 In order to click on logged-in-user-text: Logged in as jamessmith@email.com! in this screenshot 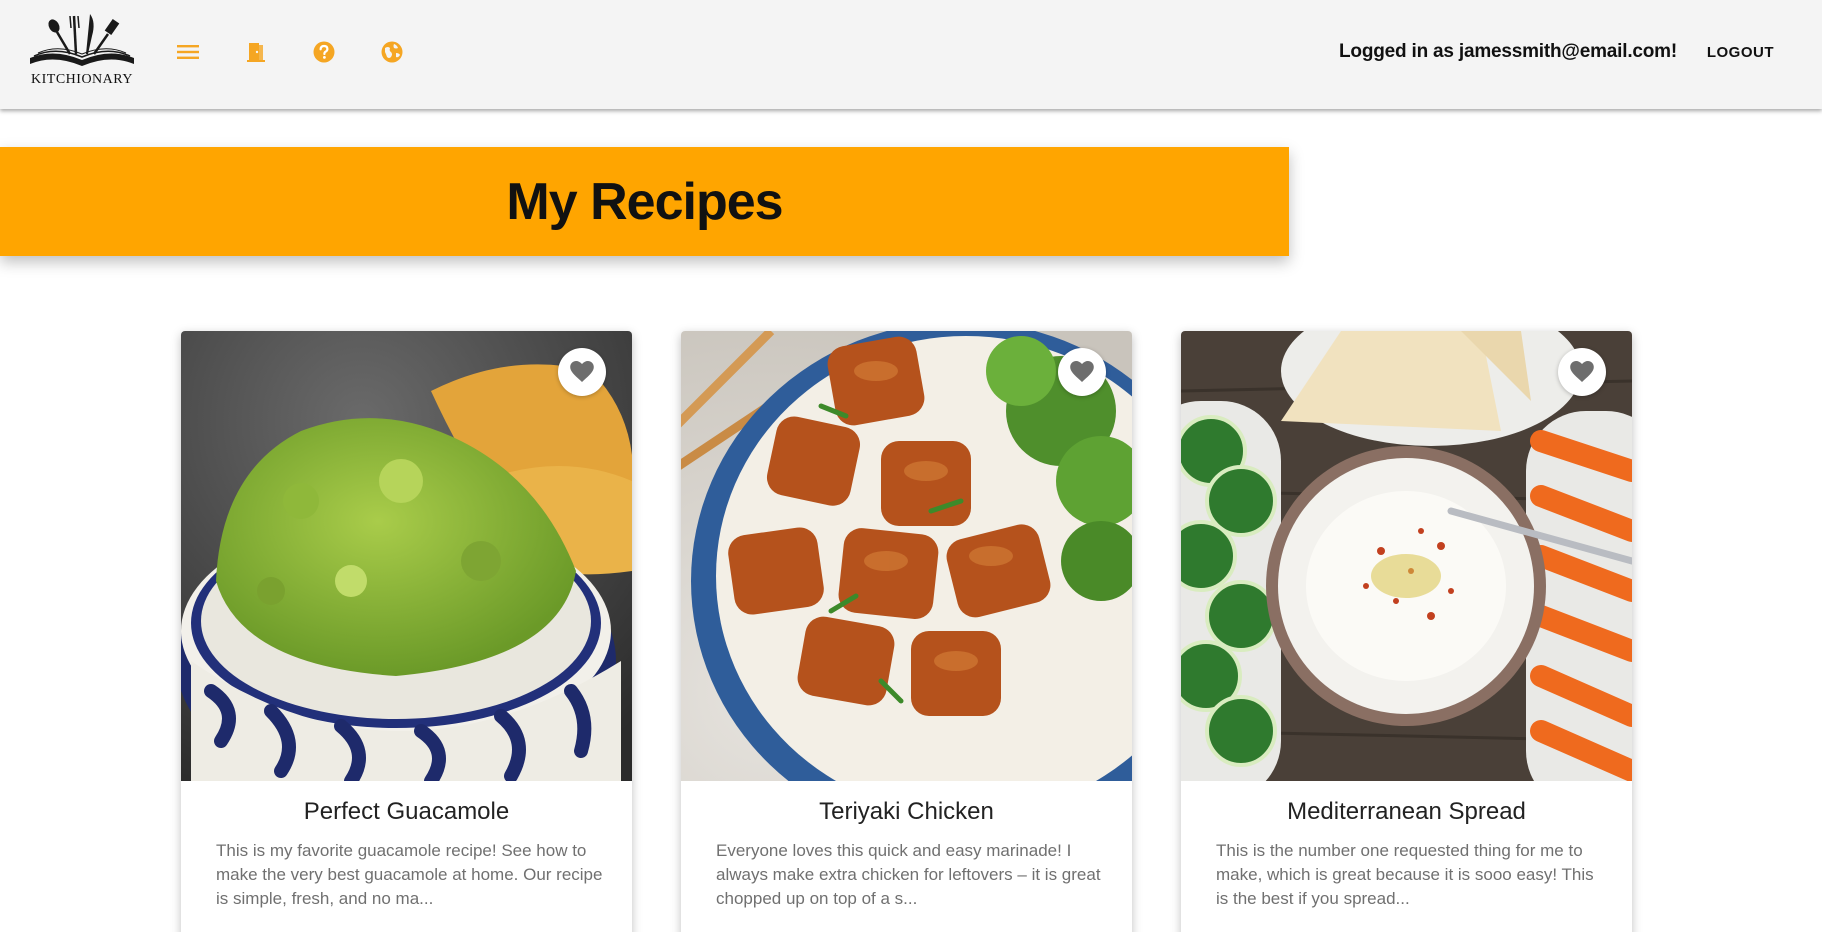, I will do `click(1508, 51)`.